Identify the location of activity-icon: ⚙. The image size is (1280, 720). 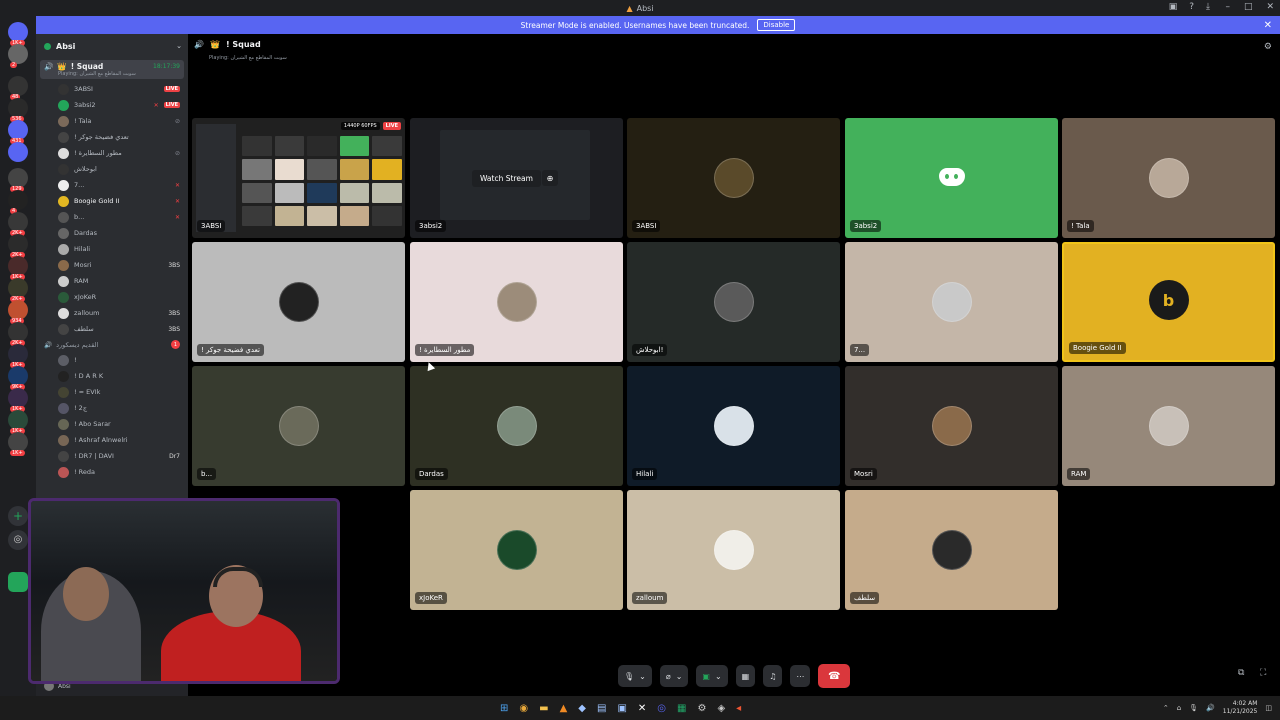
(1268, 47).